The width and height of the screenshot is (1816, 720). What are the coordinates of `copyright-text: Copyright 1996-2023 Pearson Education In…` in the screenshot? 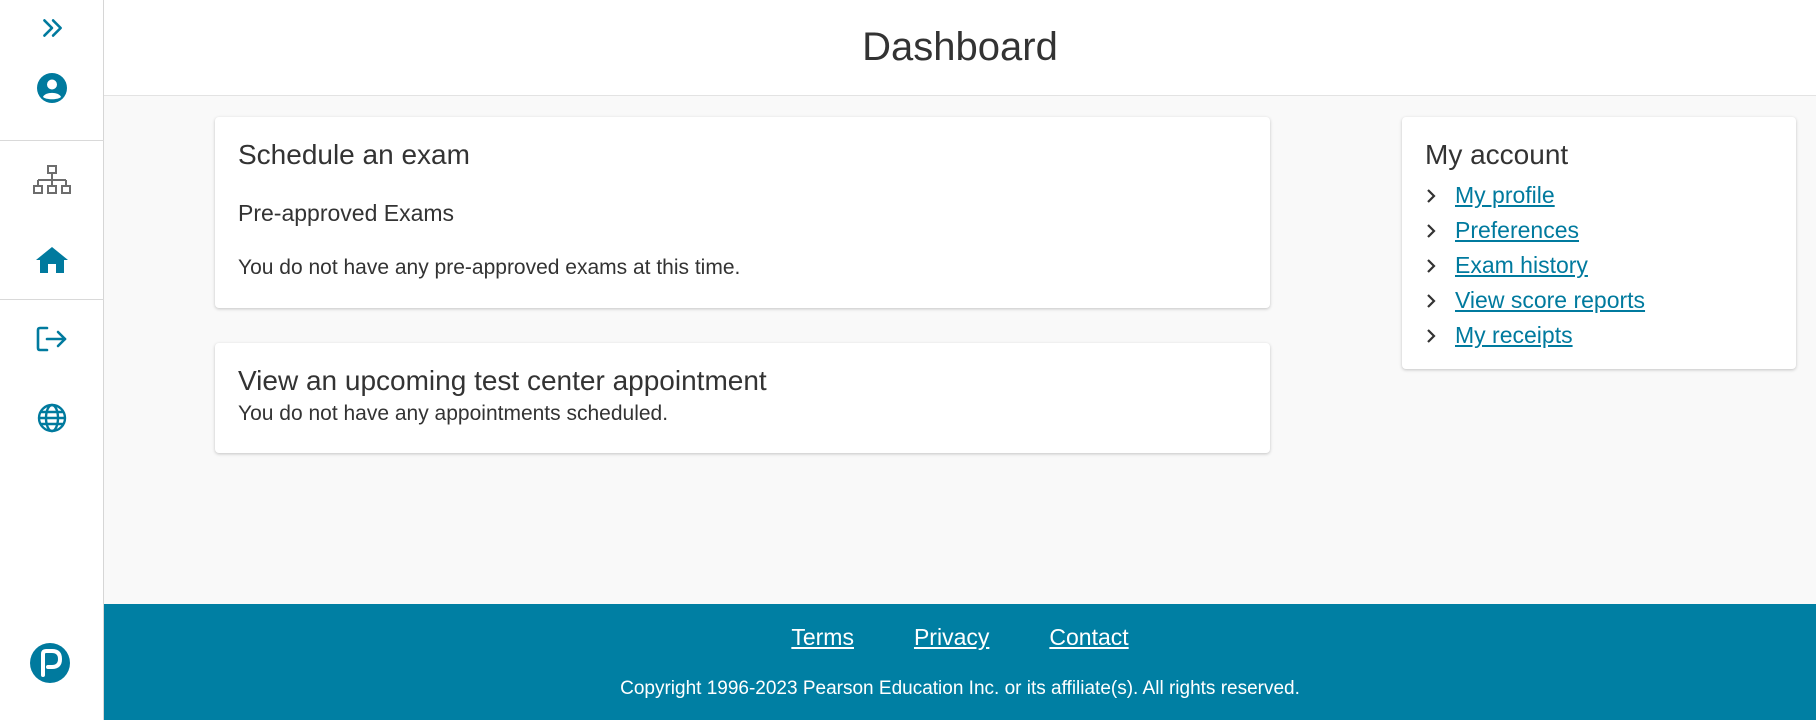 It's located at (960, 688).